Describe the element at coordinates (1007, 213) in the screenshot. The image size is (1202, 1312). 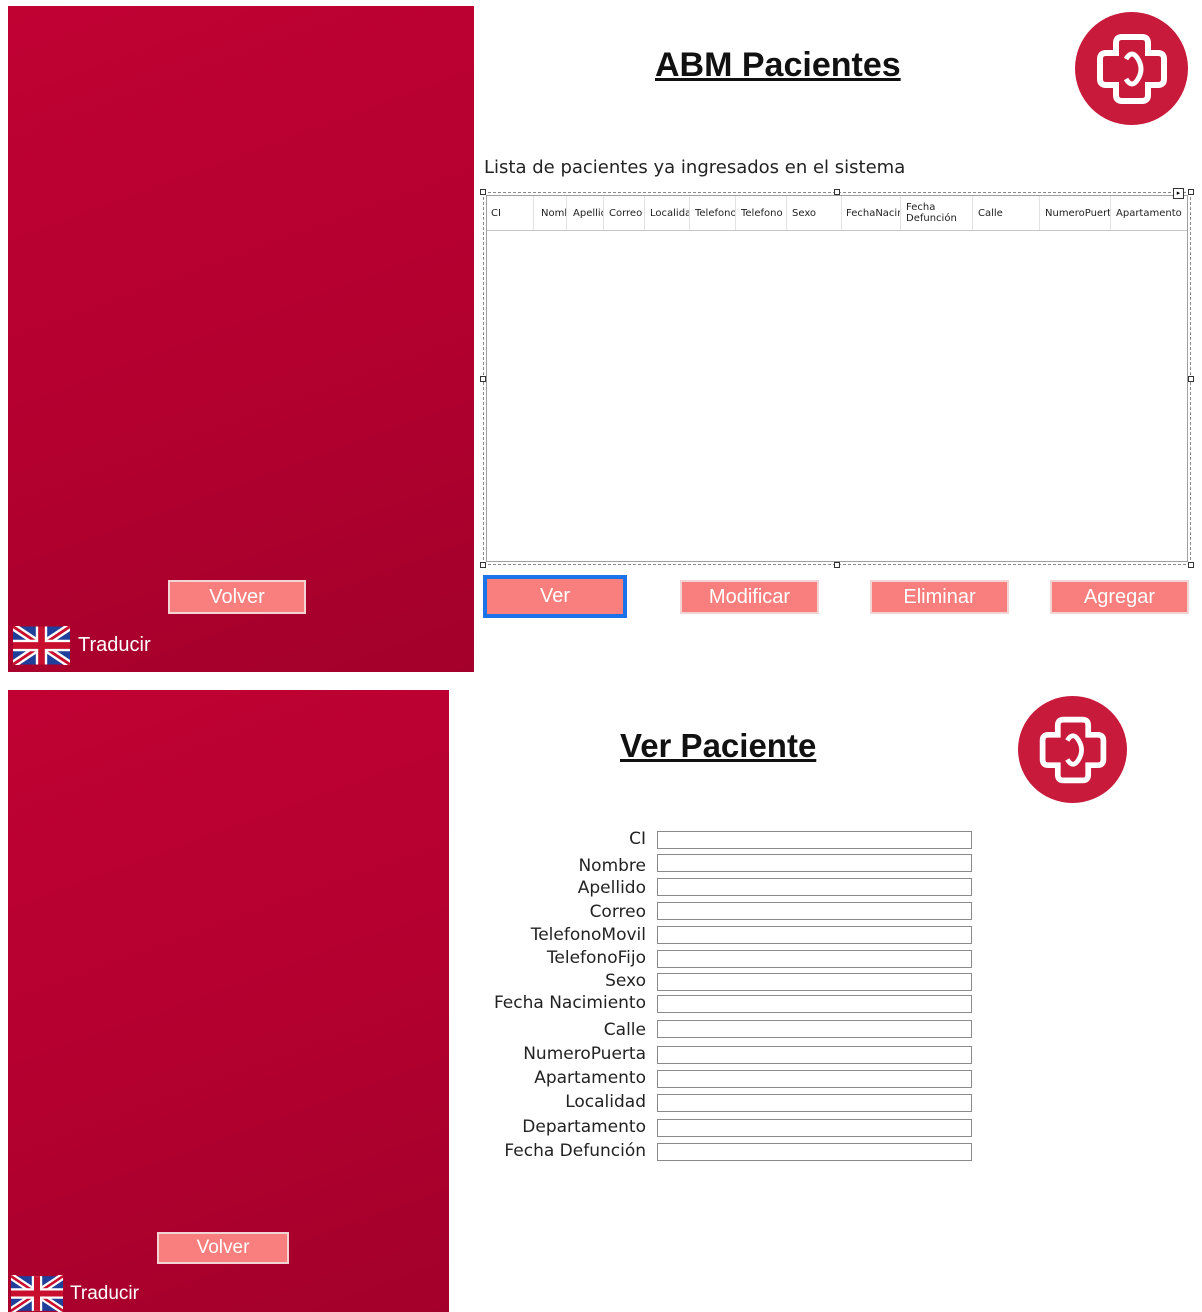
I see `column-header: Calle` at that location.